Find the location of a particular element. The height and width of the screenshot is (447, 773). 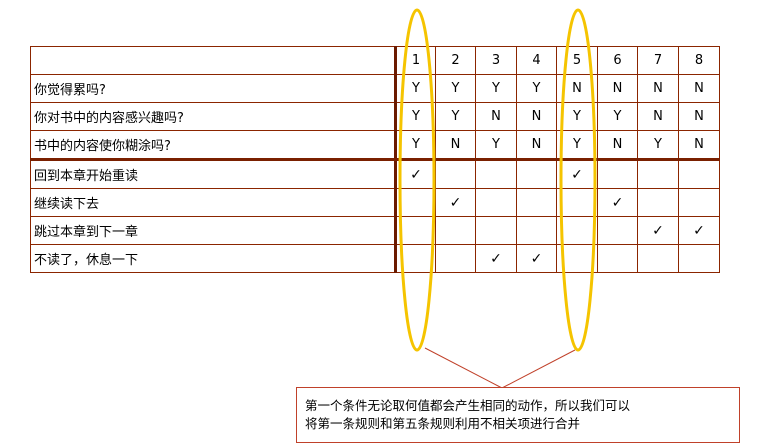

condition-row: 书中的内容使你糊涂吗? Y N Y N Y N Y N is located at coordinates (375, 145).